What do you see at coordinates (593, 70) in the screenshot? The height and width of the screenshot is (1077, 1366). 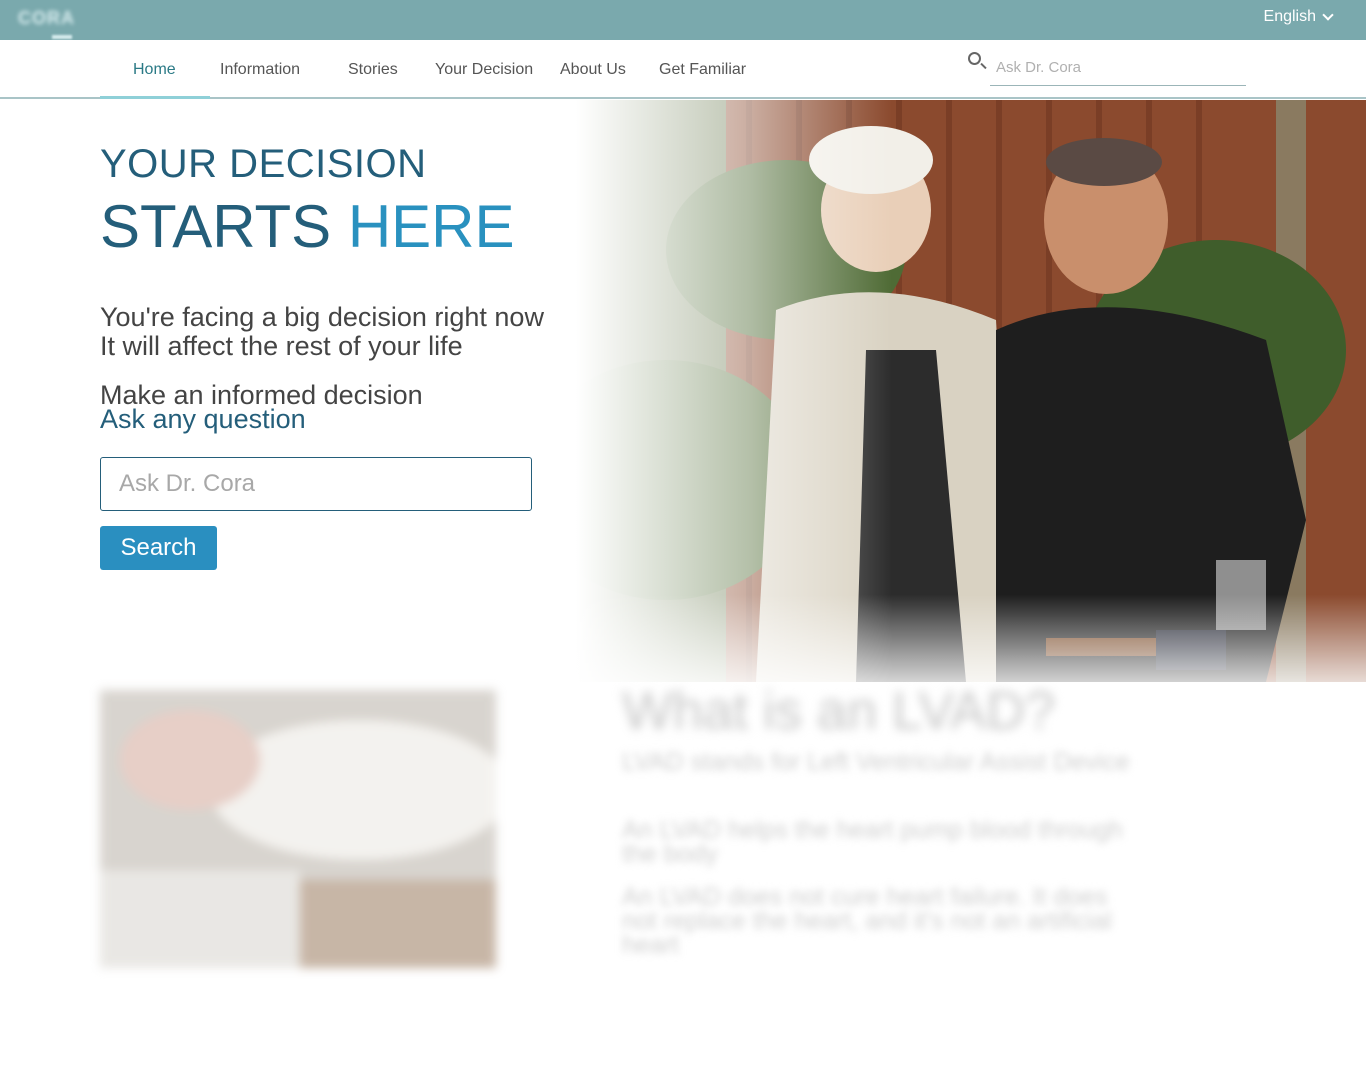 I see `nav-item-about-us: About Us` at bounding box center [593, 70].